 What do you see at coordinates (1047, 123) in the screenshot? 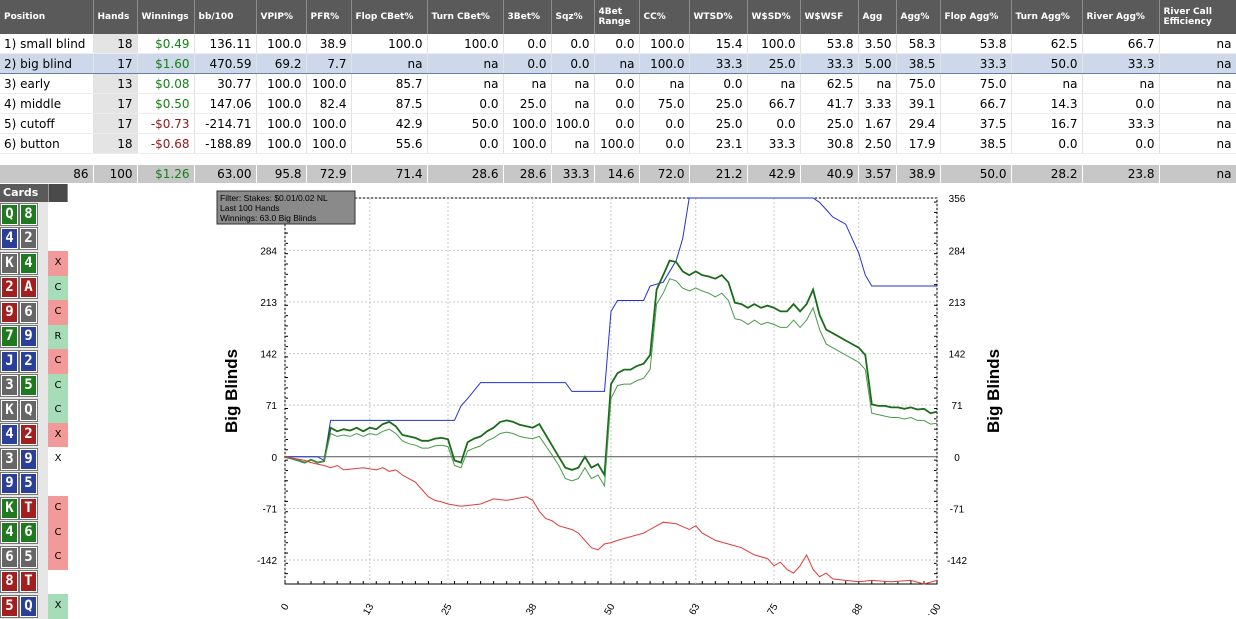
I see `stat-cell: 16.7` at bounding box center [1047, 123].